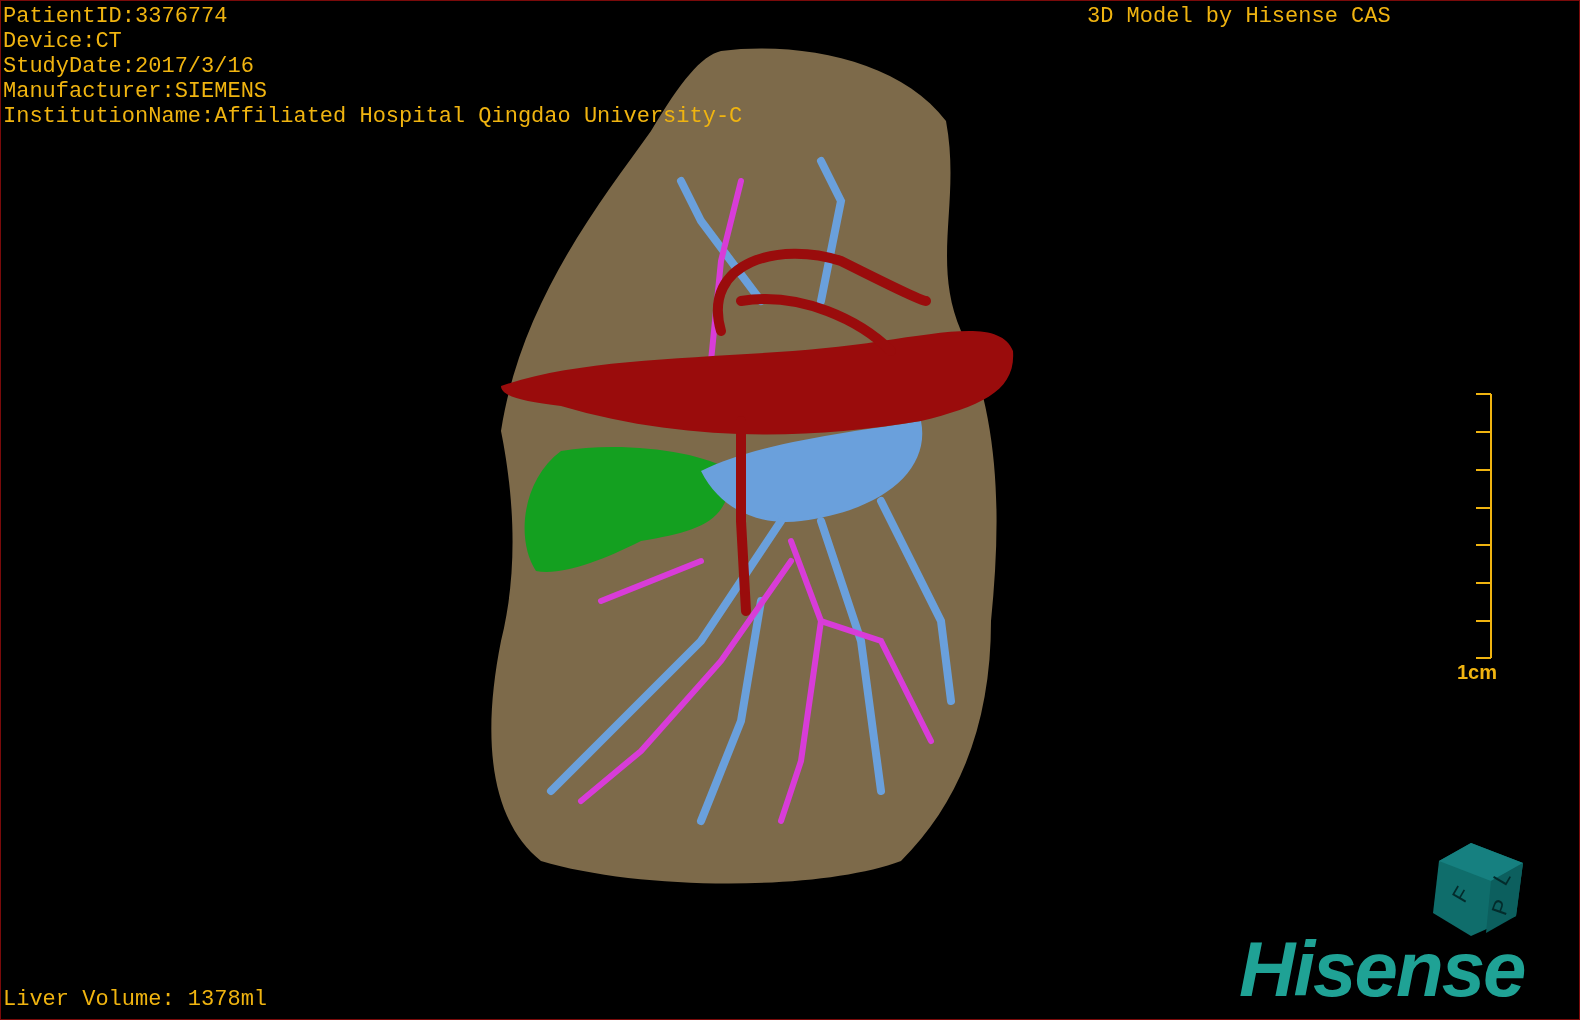  What do you see at coordinates (1477, 672) in the screenshot?
I see `scale-label: 1cm` at bounding box center [1477, 672].